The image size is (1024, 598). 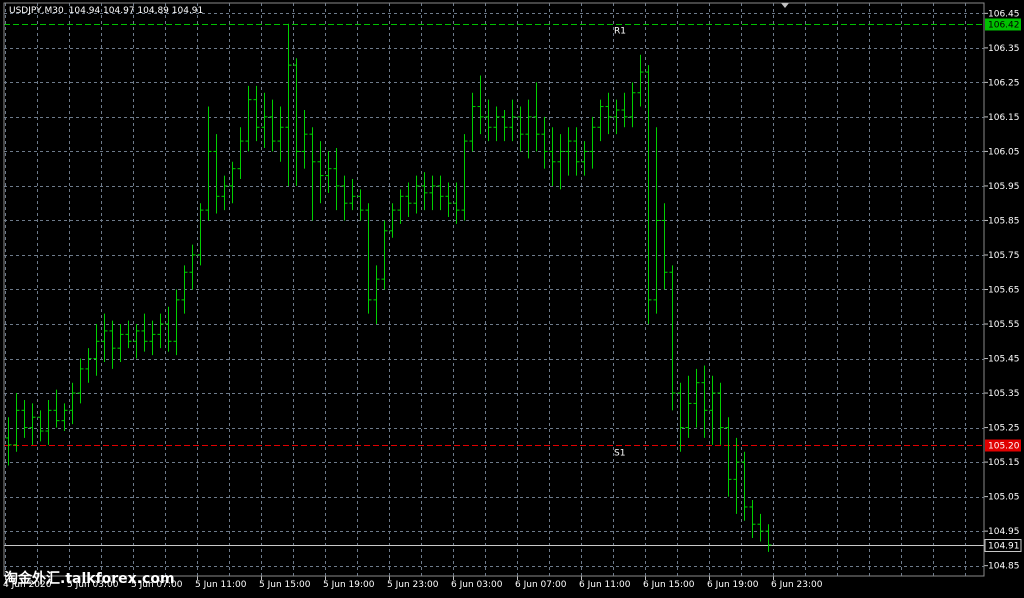 I want to click on price-tick-label: 105.25, so click(x=1004, y=429).